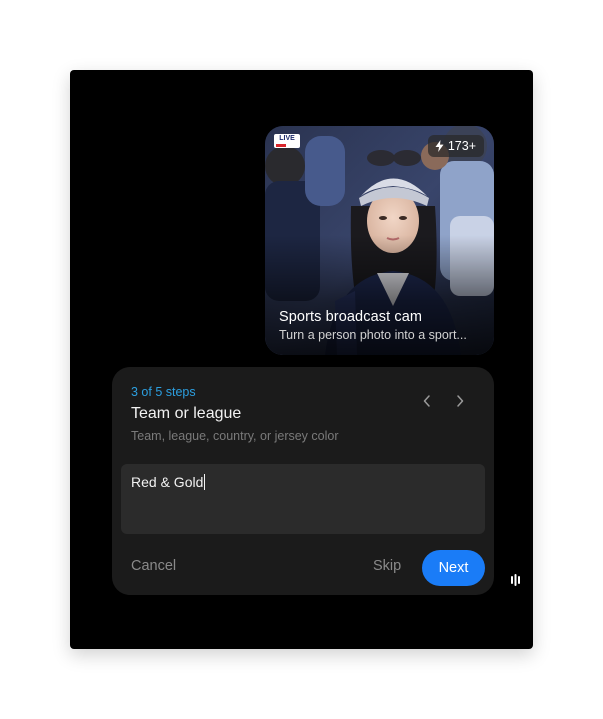 This screenshot has width=603, height=719. What do you see at coordinates (516, 580) in the screenshot?
I see `drag-handle-icon` at bounding box center [516, 580].